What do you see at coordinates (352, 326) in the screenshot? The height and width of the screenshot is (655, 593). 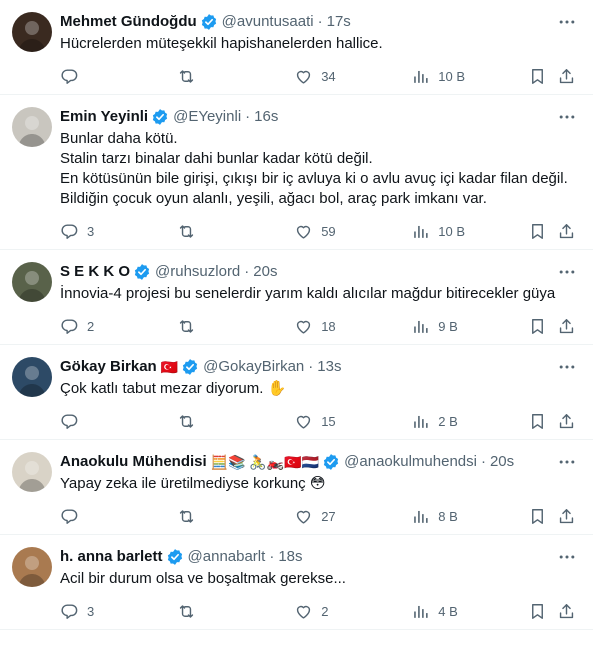 I see `like-button: 18` at bounding box center [352, 326].